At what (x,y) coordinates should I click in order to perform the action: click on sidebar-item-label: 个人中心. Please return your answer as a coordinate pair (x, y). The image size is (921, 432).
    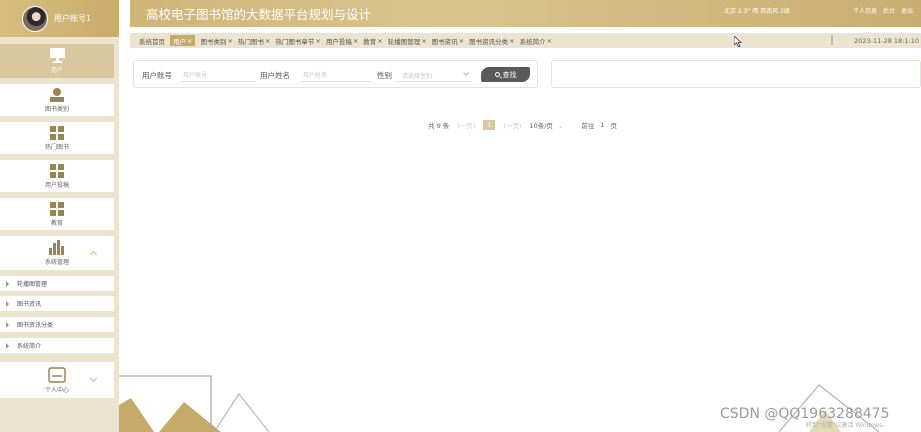
    Looking at the image, I should click on (56, 390).